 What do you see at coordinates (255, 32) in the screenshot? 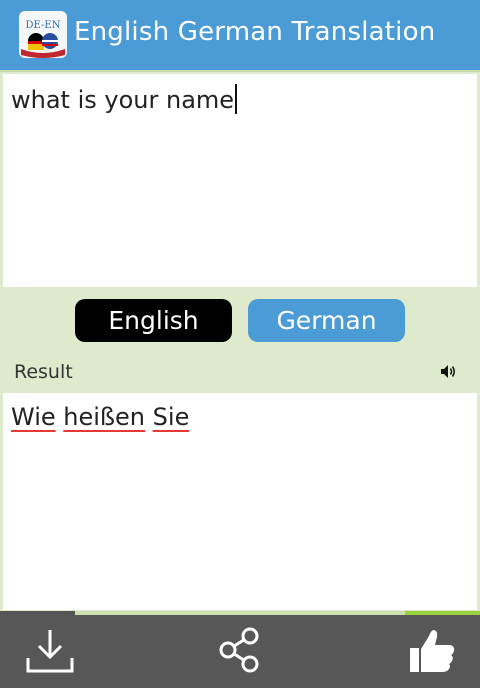
I see `app-title: English German Translation` at bounding box center [255, 32].